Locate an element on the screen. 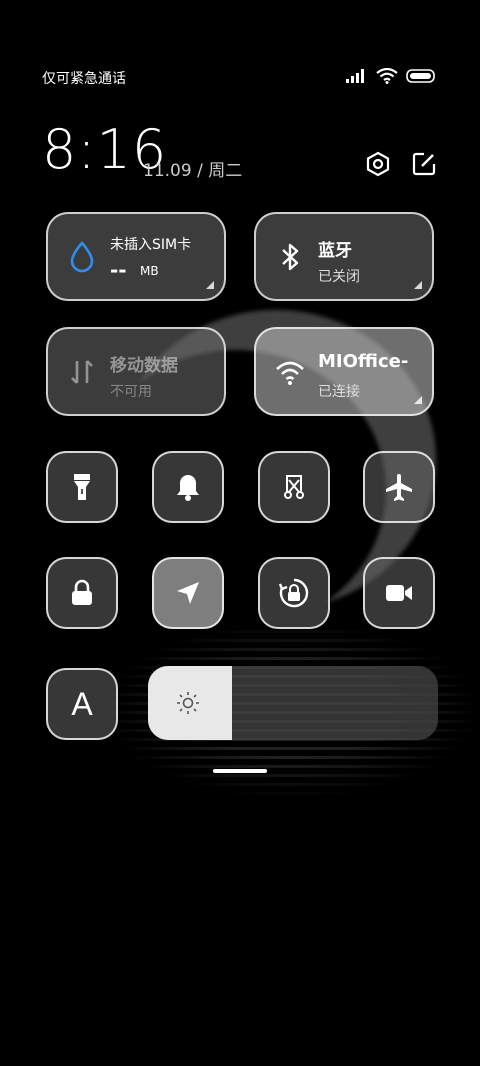 The height and width of the screenshot is (1066, 480). mobile-data-tile: 移动数据 不可用 is located at coordinates (136, 371).